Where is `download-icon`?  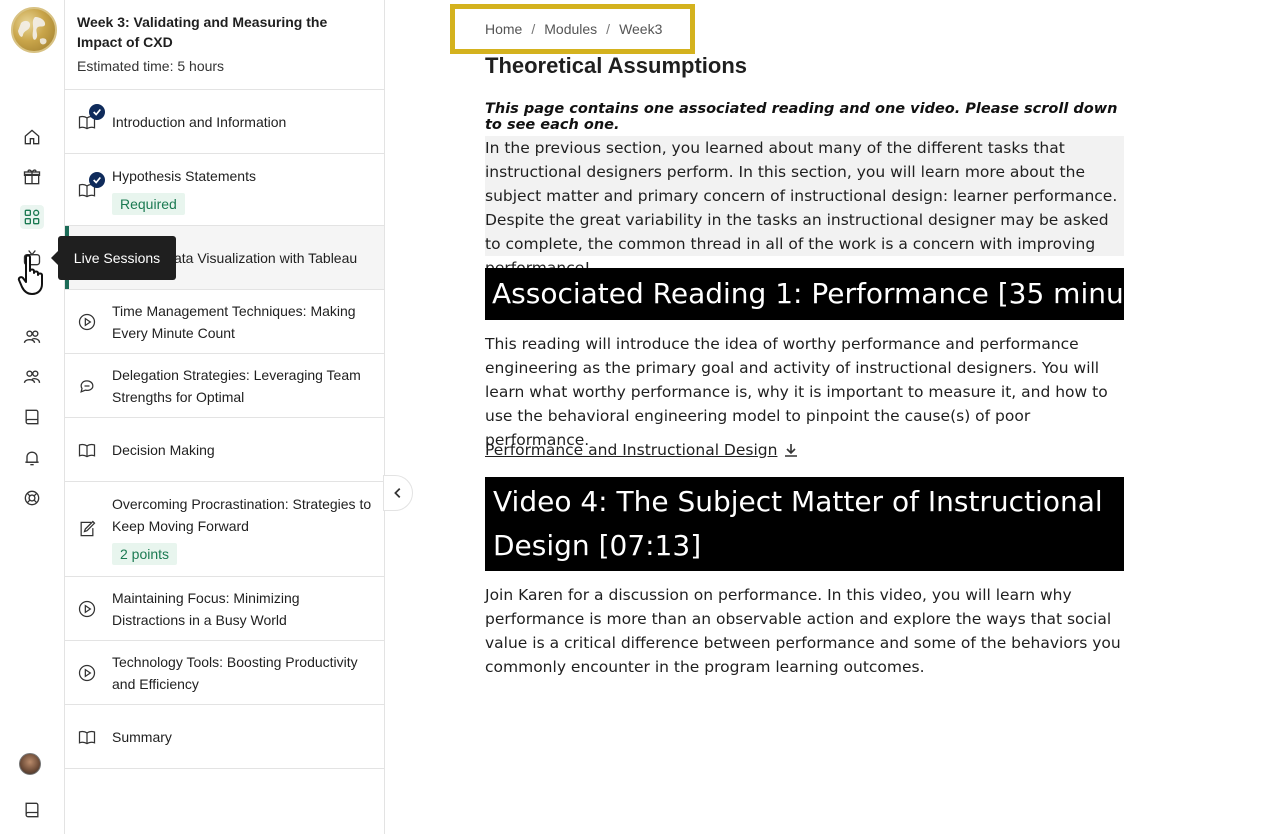 download-icon is located at coordinates (791, 450).